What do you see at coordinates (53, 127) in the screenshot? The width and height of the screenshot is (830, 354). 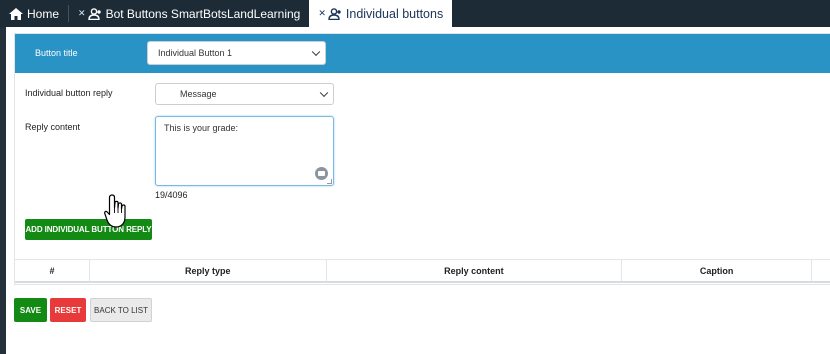 I see `reply-content-label: Reply content` at bounding box center [53, 127].